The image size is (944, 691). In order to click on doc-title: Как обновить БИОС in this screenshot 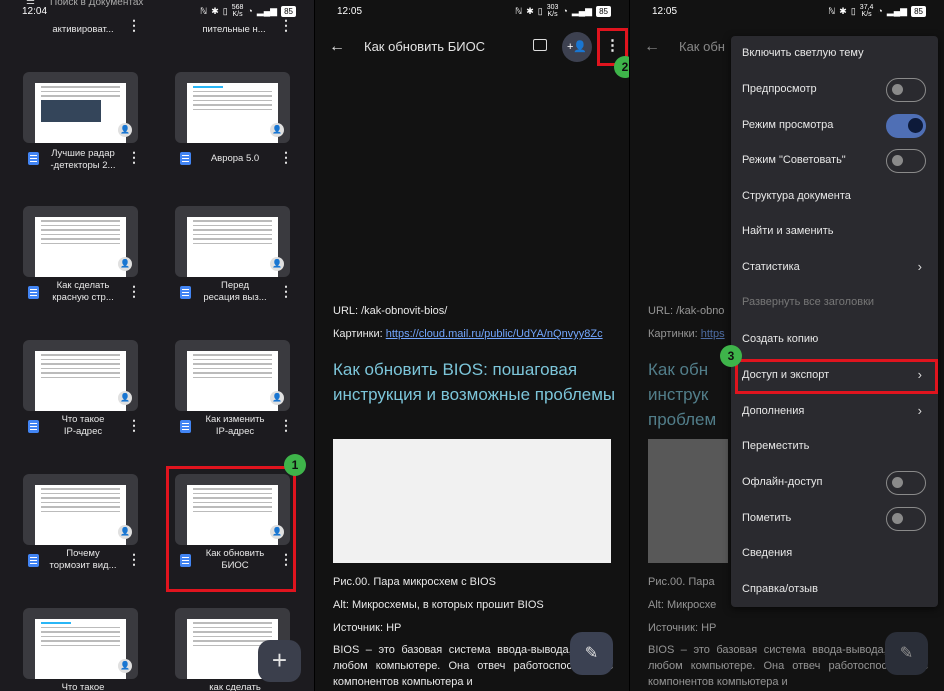, I will do `click(425, 46)`.